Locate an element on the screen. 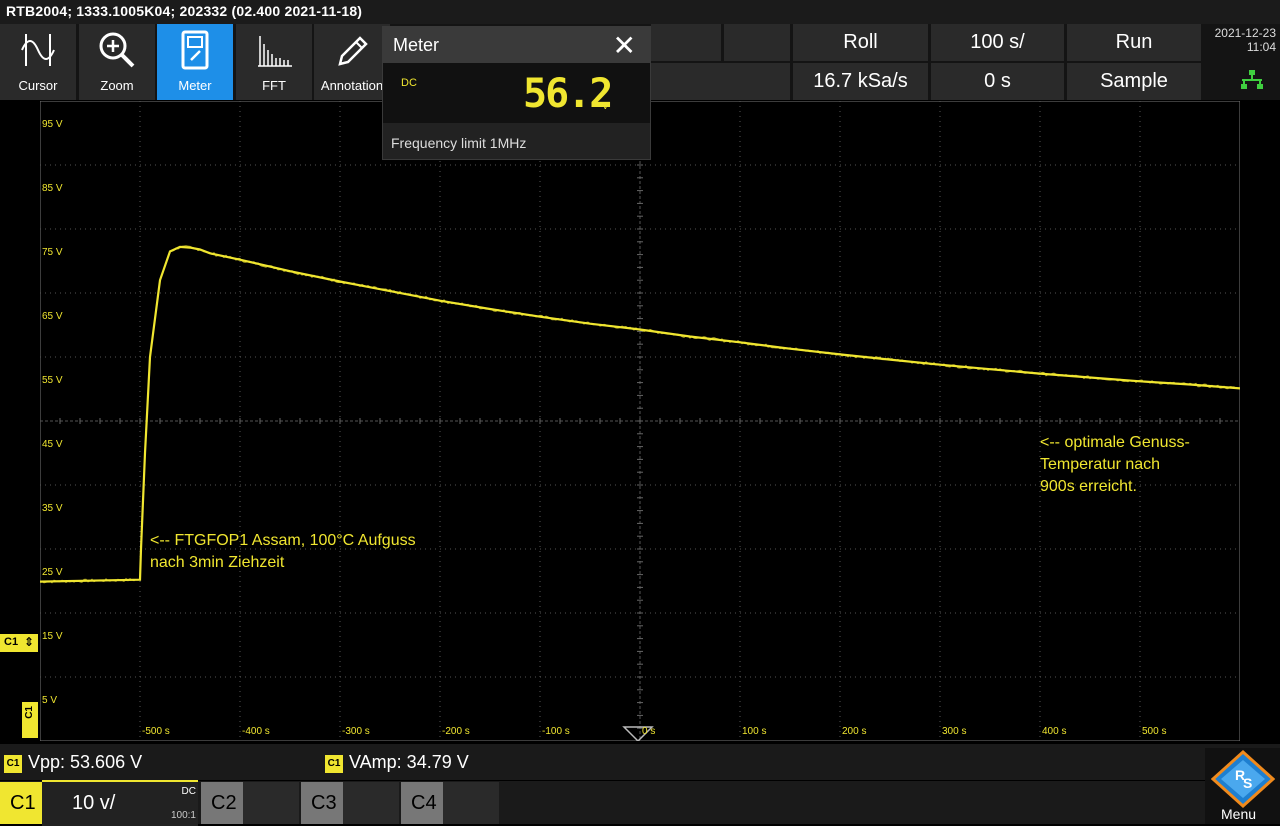 This screenshot has width=1280, height=826. run-state: Run is located at coordinates (1134, 42).